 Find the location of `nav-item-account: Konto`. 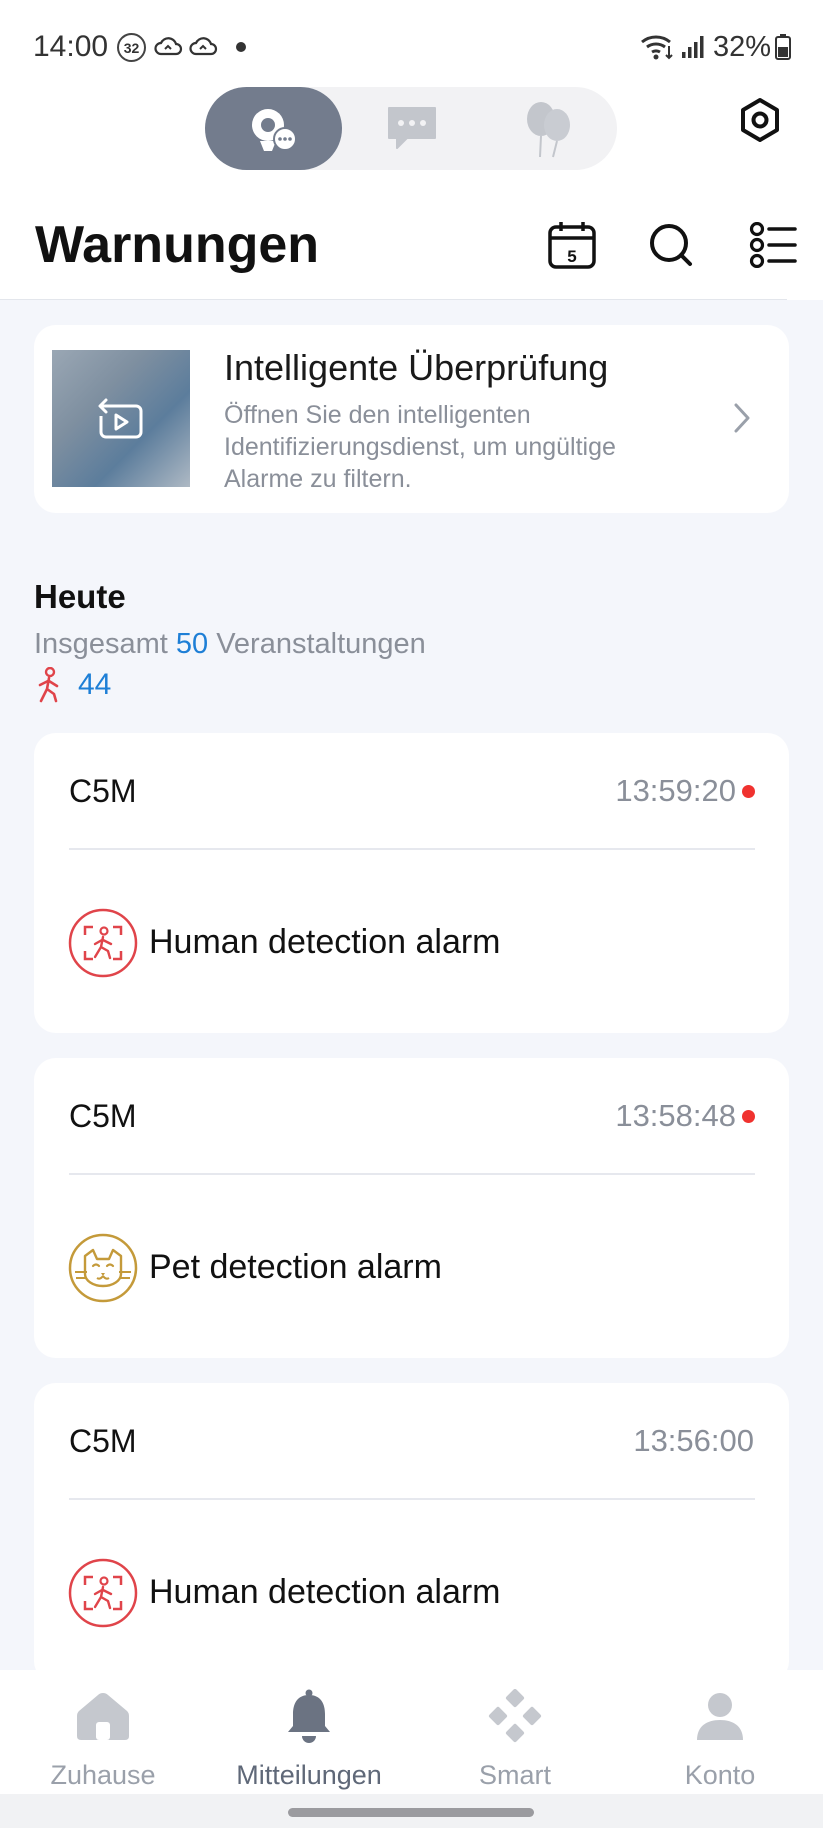

nav-item-account: Konto is located at coordinates (720, 1732).